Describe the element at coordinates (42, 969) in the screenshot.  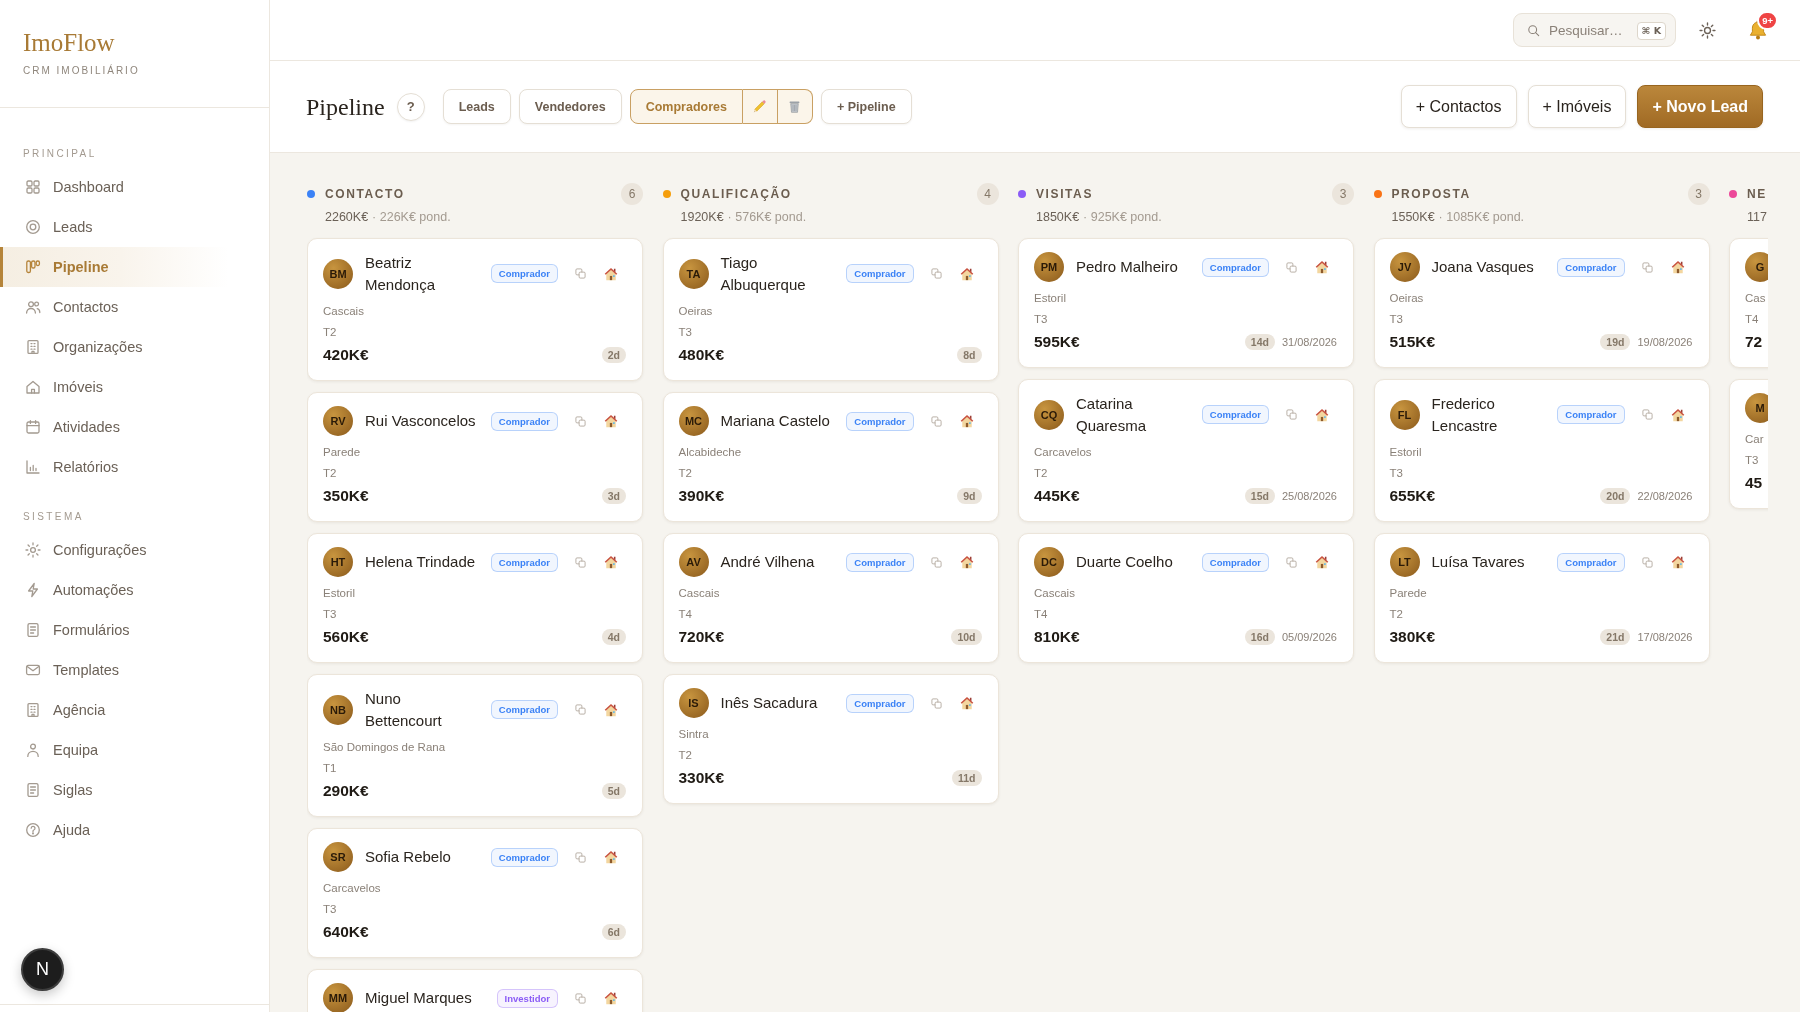
I see `dev-tools-button: N` at that location.